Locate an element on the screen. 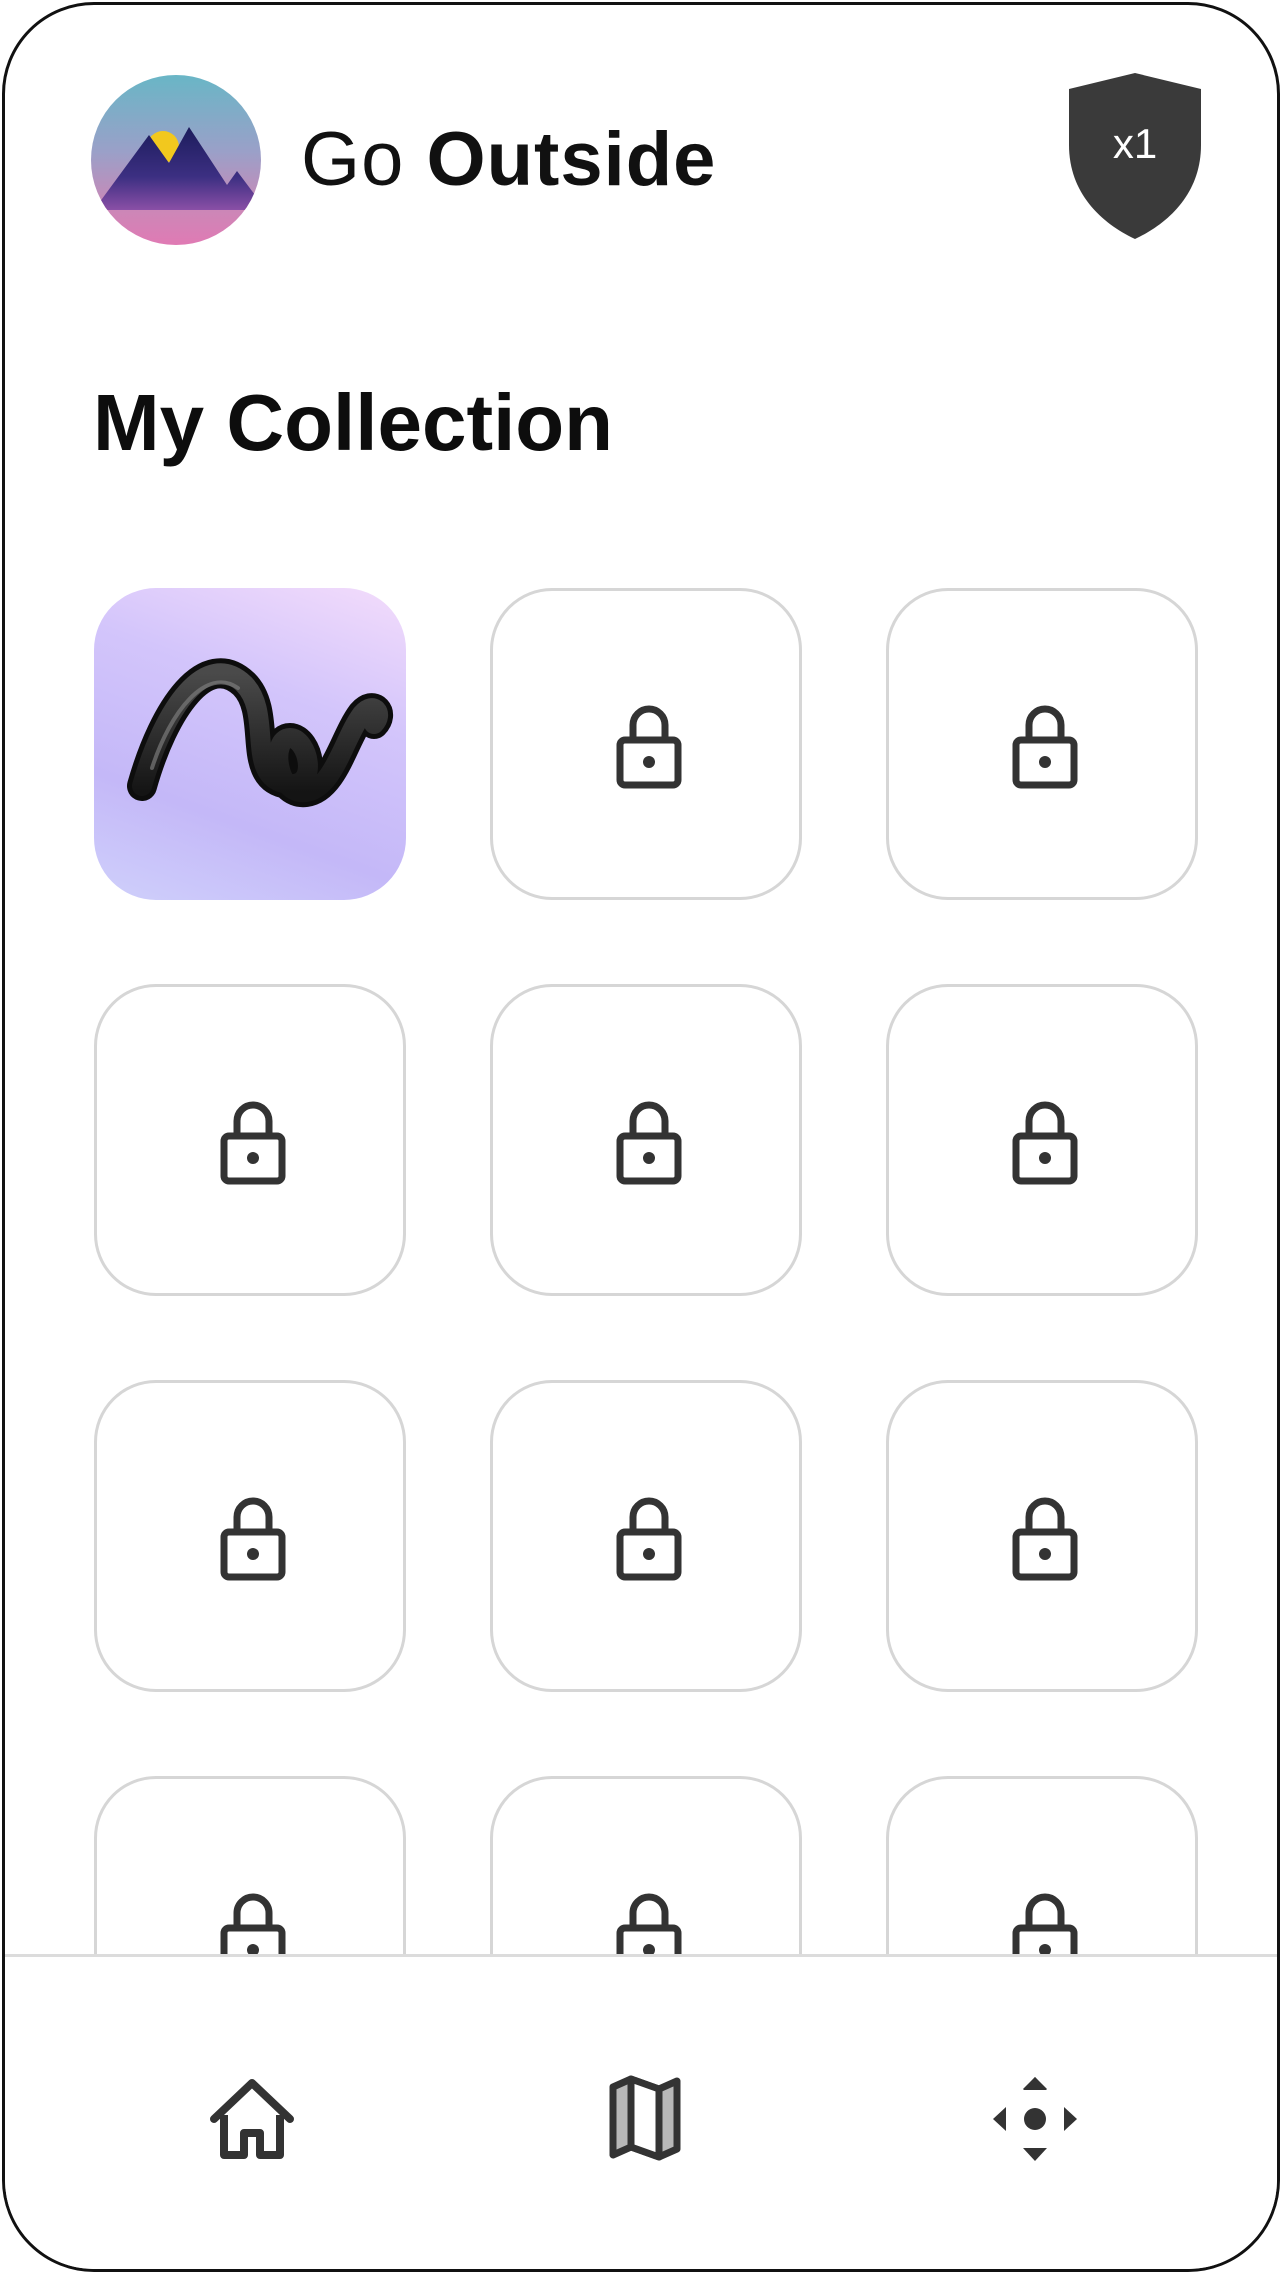  nav-map-button is located at coordinates (645, 2119).